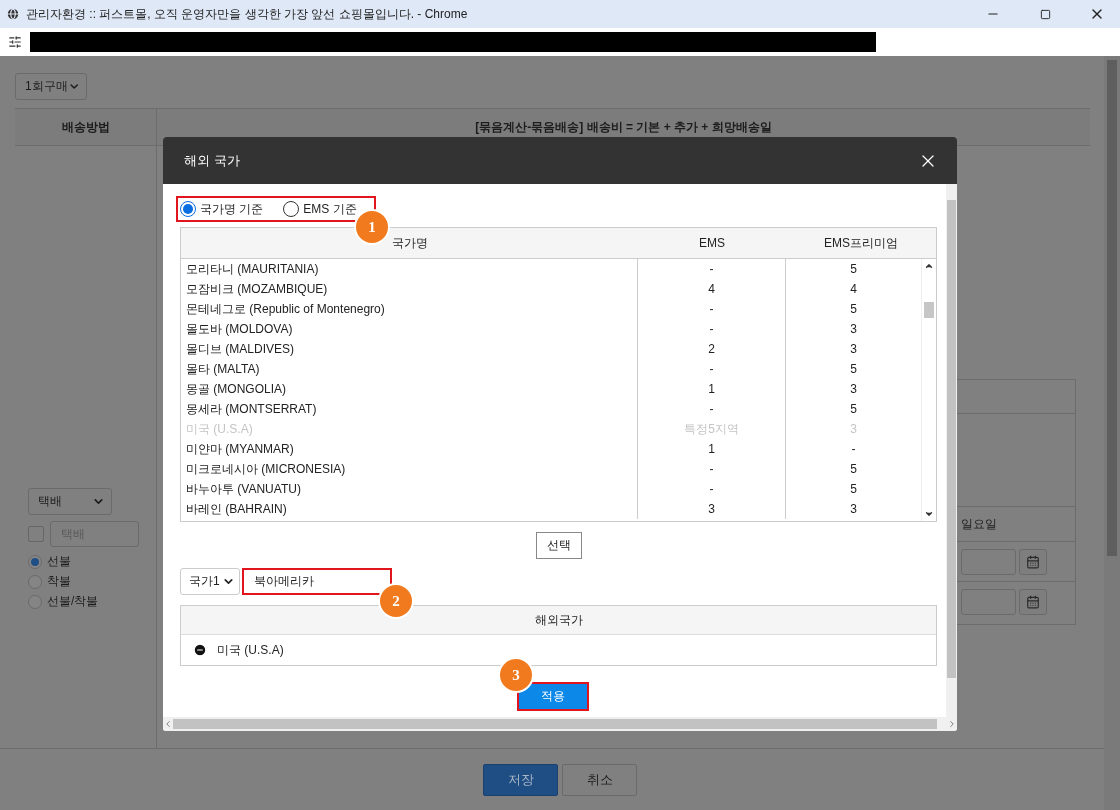 The height and width of the screenshot is (810, 1120). I want to click on window-title: 관리자환경 :: 퍼스트몰, 오직 운영자만을 생각한 가장 앞선 쇼핑몰입니다. - Chrome, so click(247, 14).